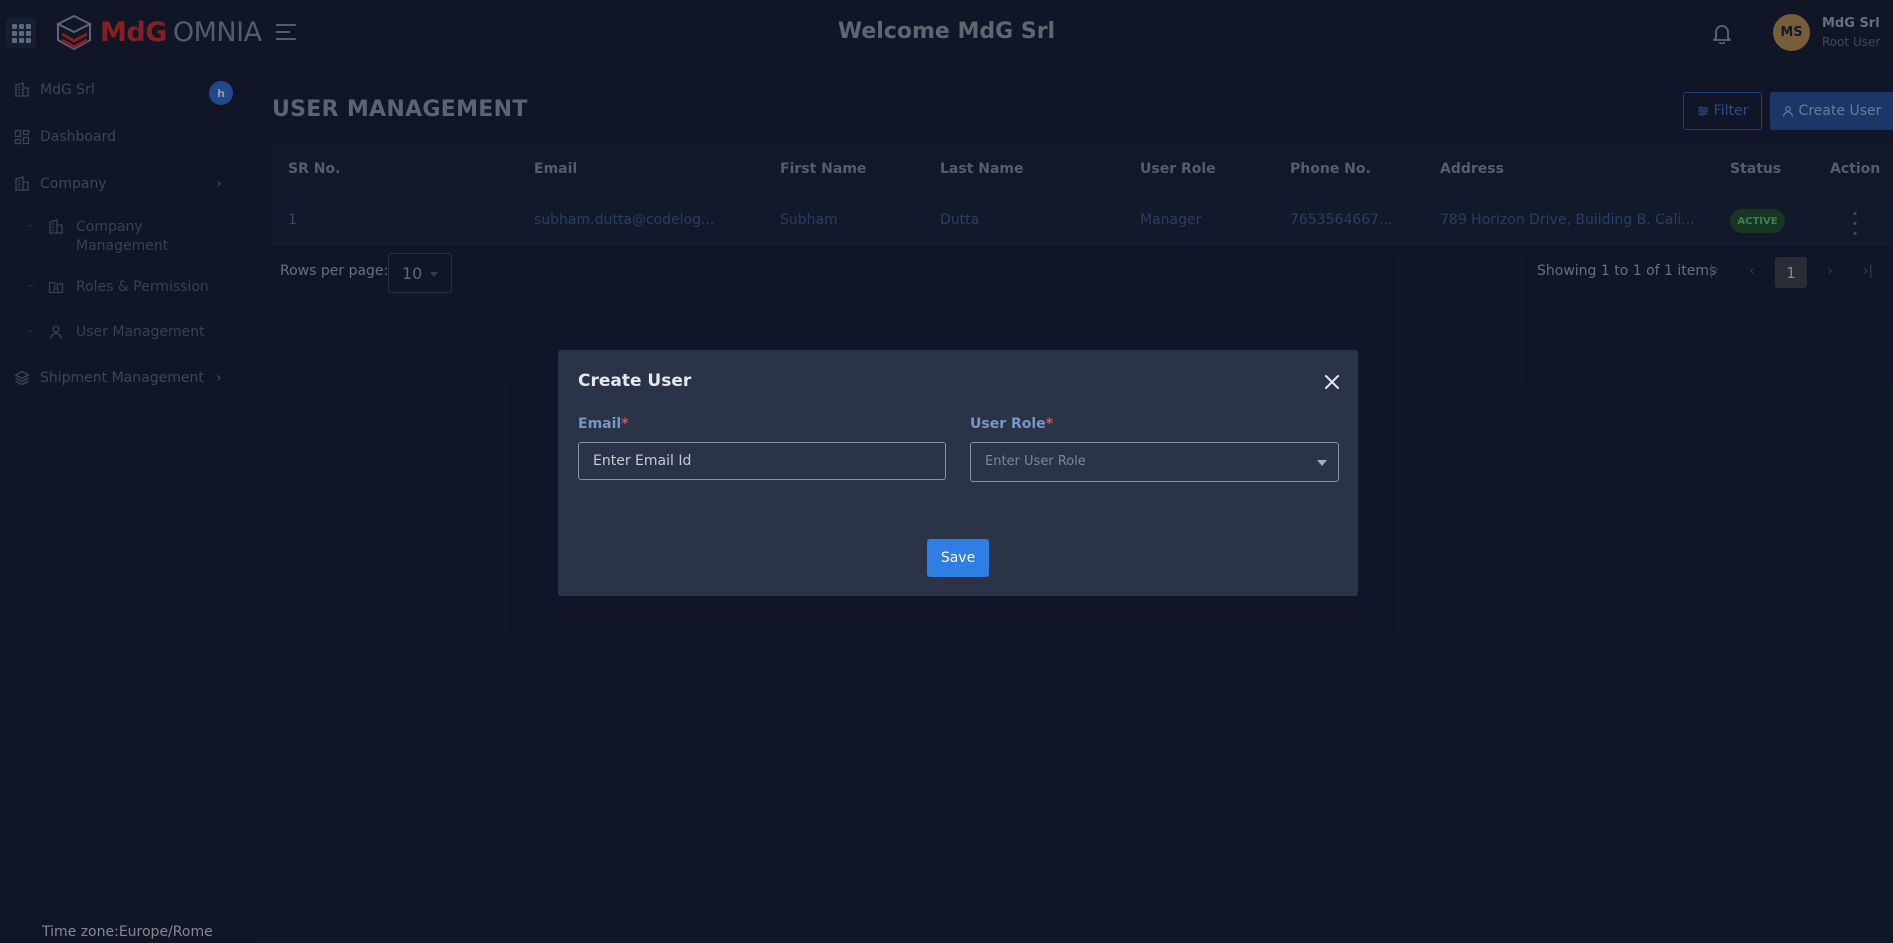  I want to click on close-icon, so click(1332, 382).